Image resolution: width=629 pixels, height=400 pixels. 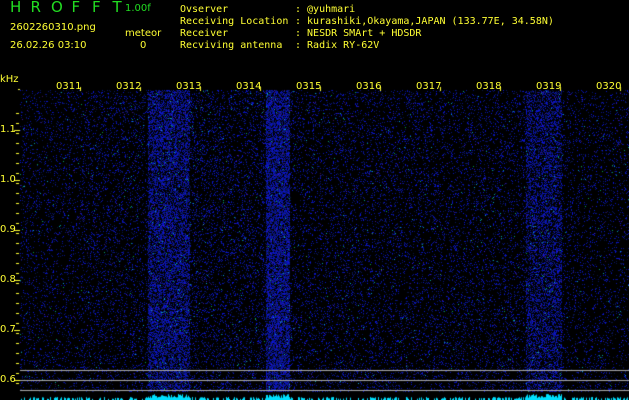 What do you see at coordinates (8, 179) in the screenshot?
I see `y-tick-label: 1.0` at bounding box center [8, 179].